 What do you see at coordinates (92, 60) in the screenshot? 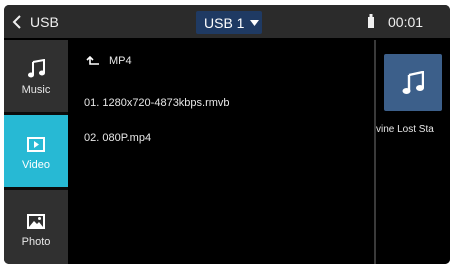
I see `return-arrow-icon` at bounding box center [92, 60].